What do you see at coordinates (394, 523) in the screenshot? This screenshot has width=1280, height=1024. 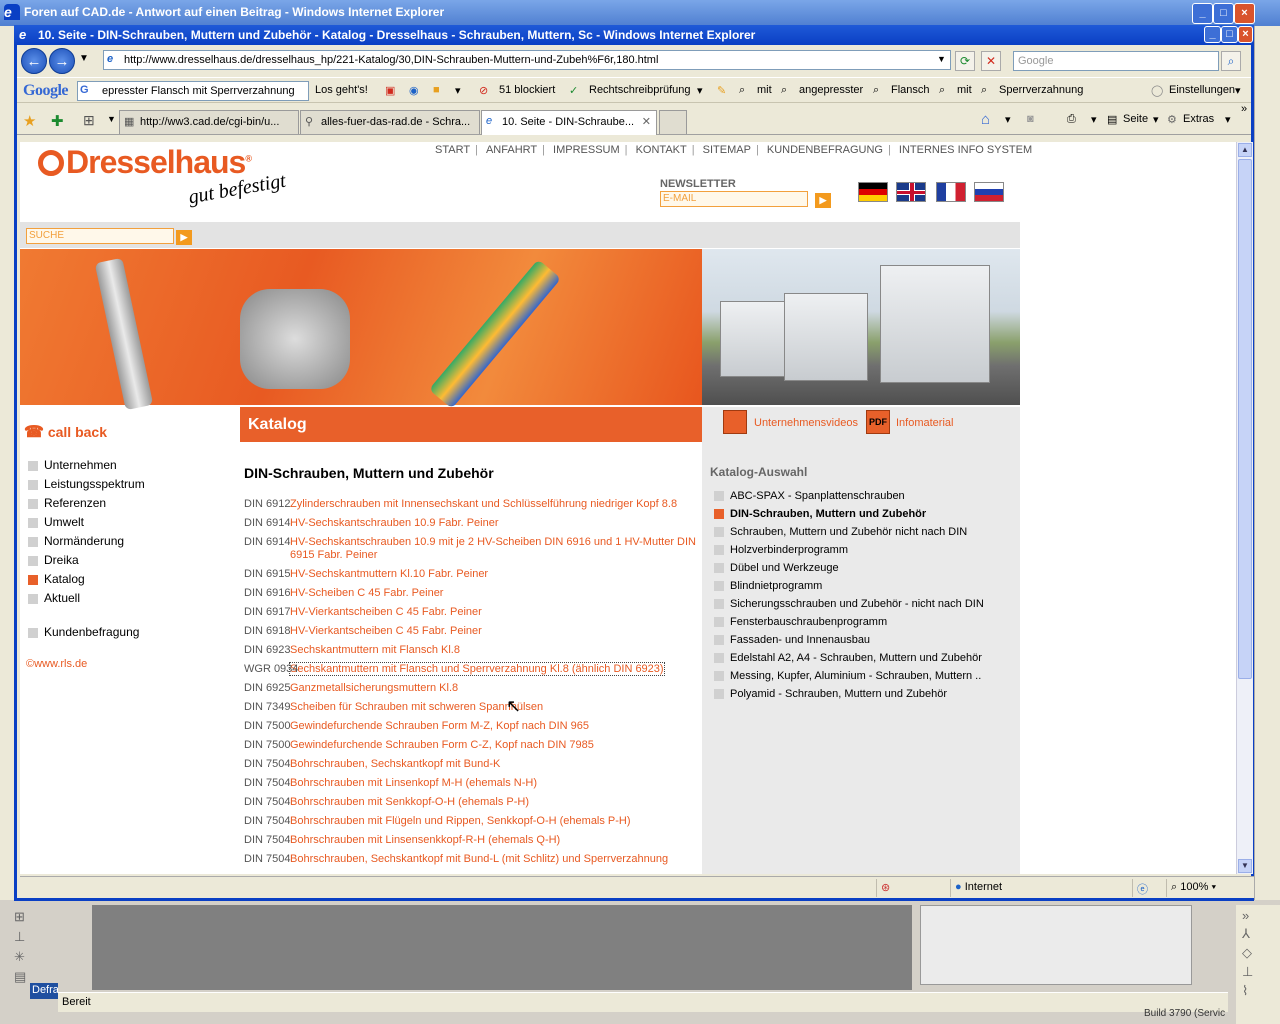 I see `product-link: HV-Sechskantschrauben 10.9 Fabr. Peiner` at bounding box center [394, 523].